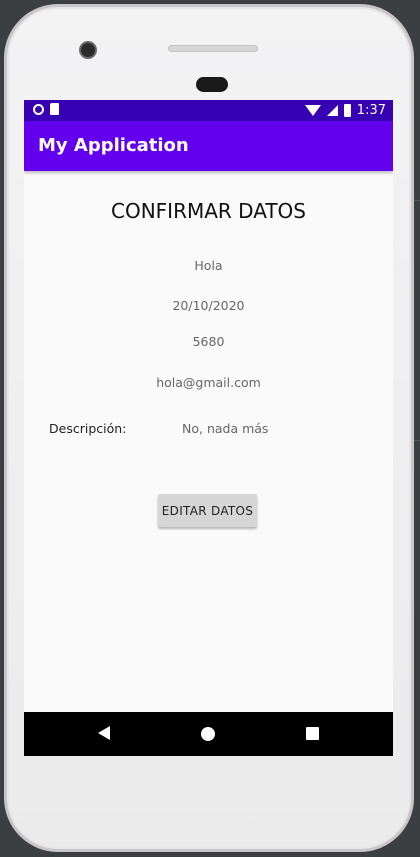 Image resolution: width=420 pixels, height=857 pixels. I want to click on navigation-bar, so click(208, 734).